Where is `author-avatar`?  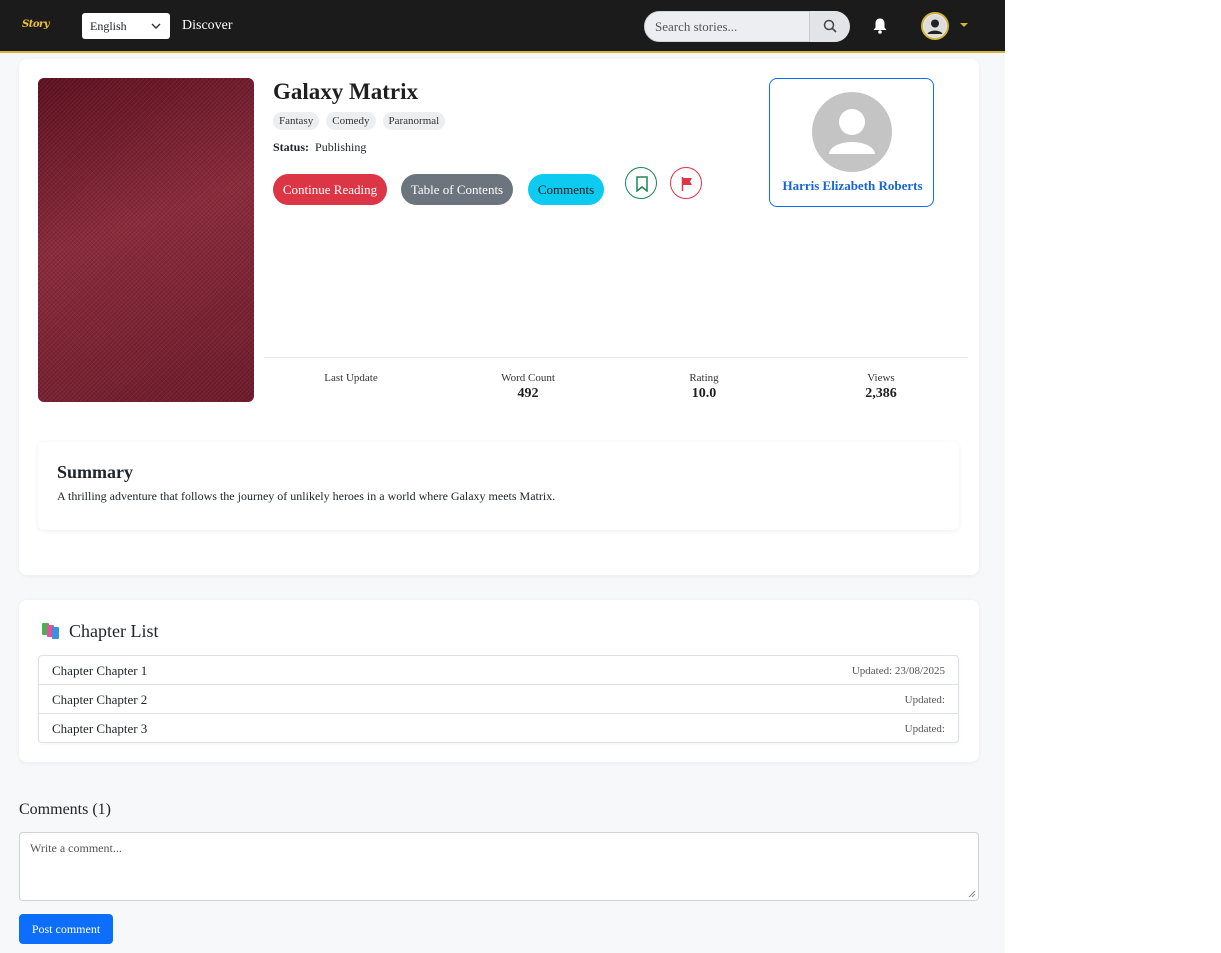 author-avatar is located at coordinates (852, 132).